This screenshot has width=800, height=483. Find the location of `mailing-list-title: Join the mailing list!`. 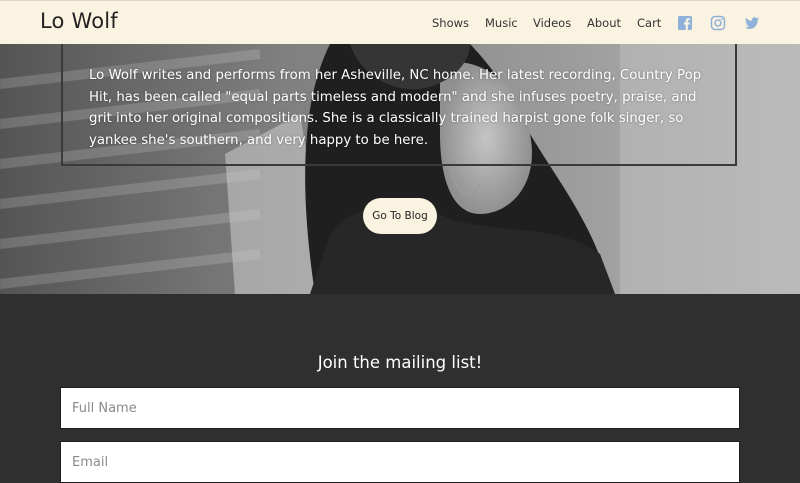

mailing-list-title: Join the mailing list! is located at coordinates (400, 362).